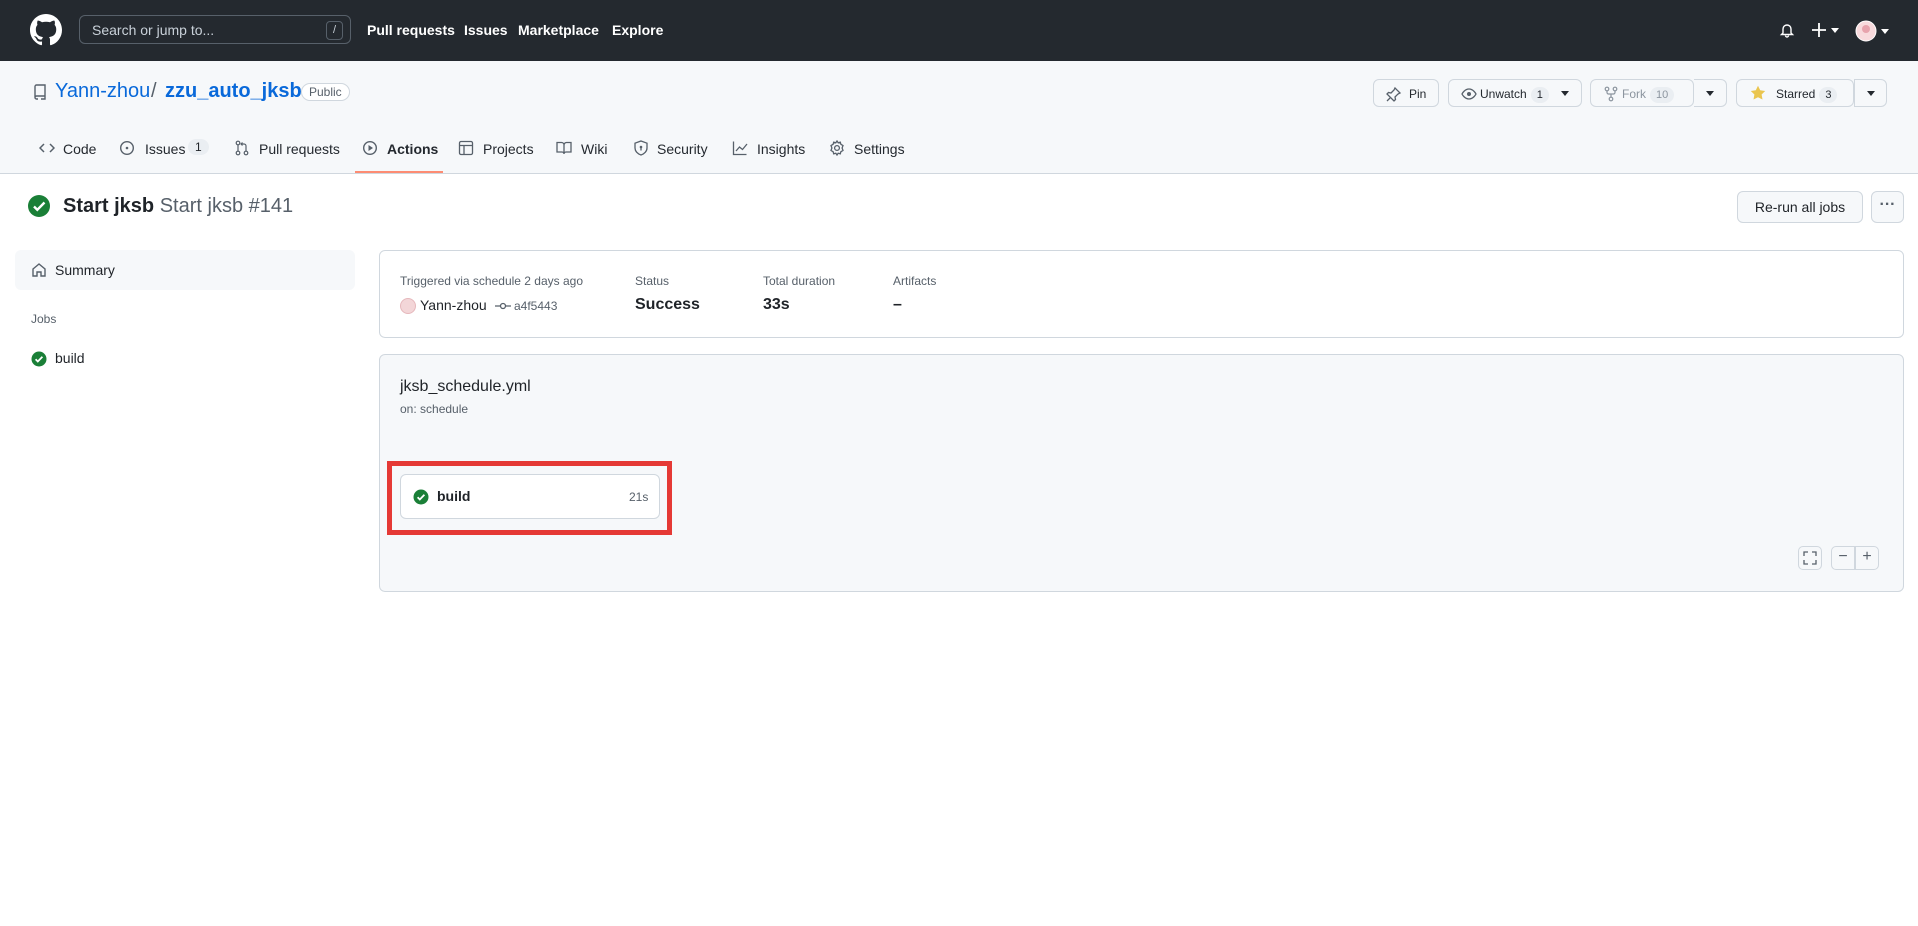  I want to click on github-logo-icon, so click(46, 30).